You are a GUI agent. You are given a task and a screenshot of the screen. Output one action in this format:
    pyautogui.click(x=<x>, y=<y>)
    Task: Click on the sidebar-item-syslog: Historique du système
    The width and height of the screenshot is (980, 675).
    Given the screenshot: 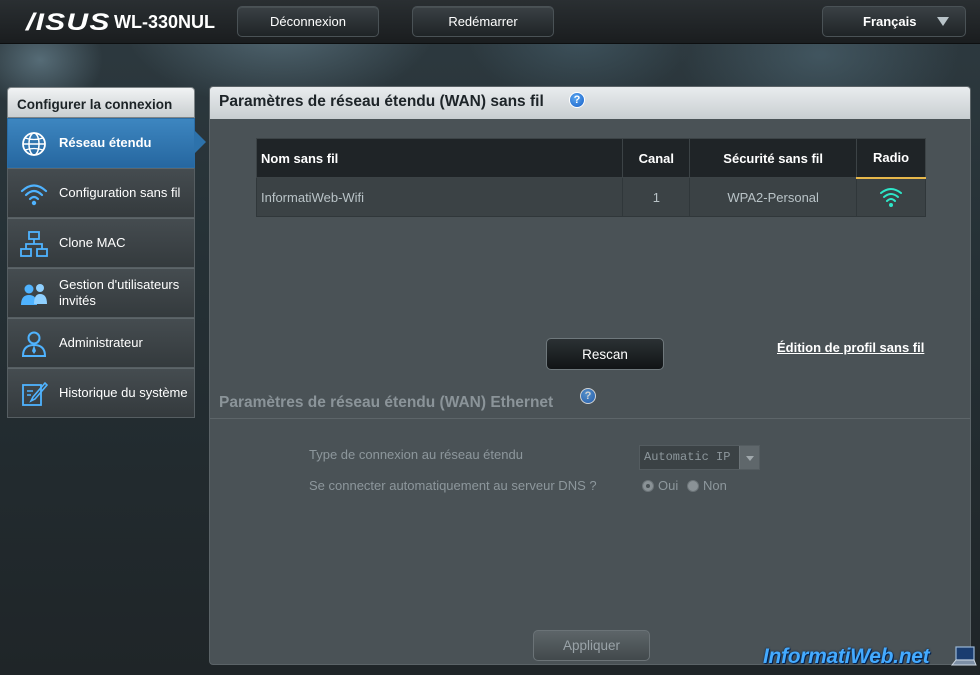 What is the action you would take?
    pyautogui.click(x=101, y=393)
    